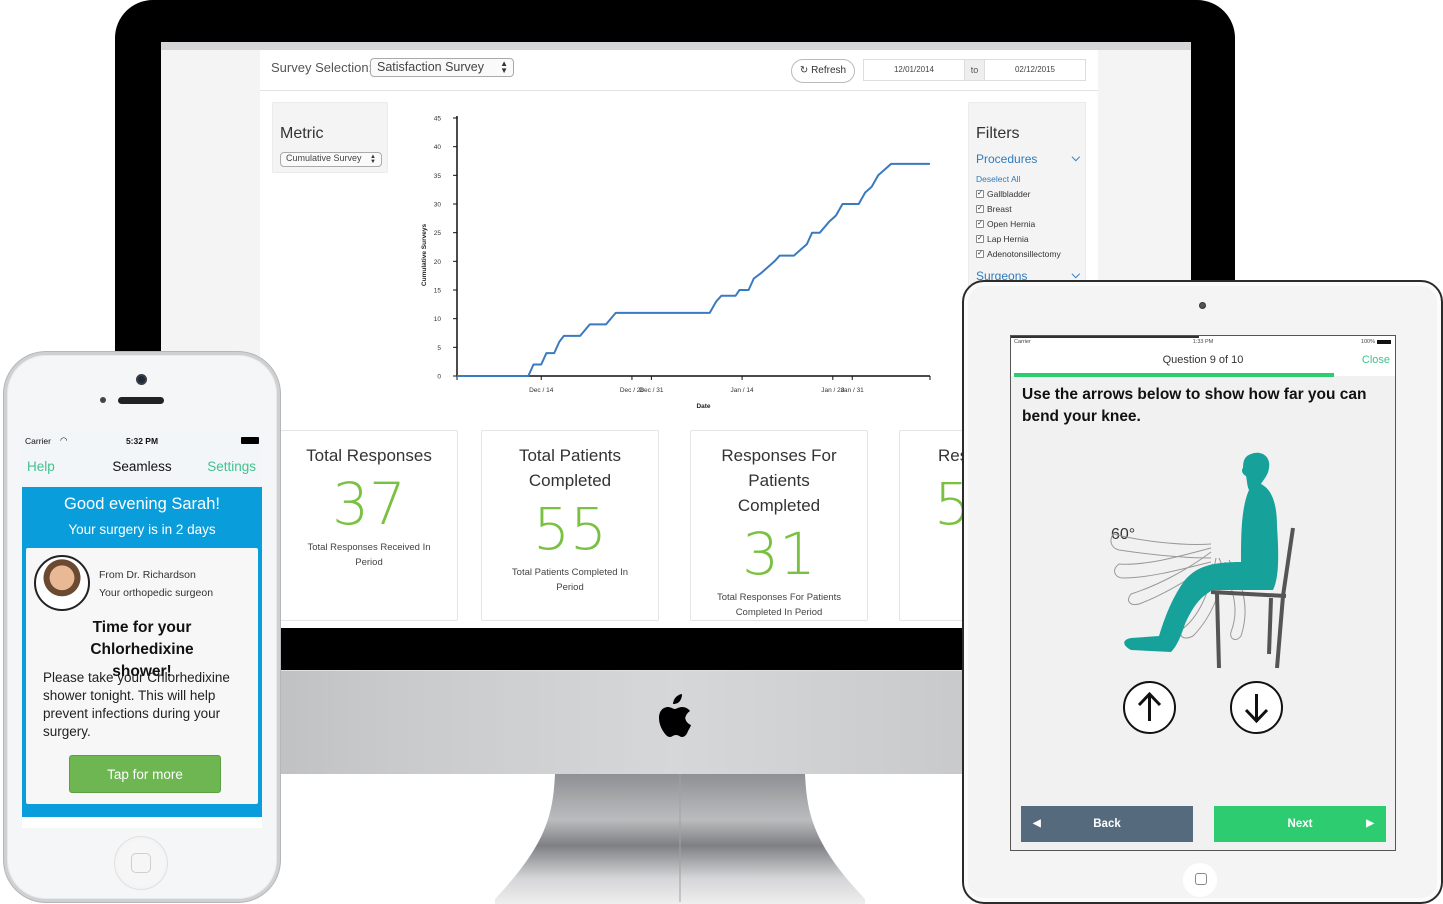 This screenshot has height=904, width=1443. What do you see at coordinates (504, 67) in the screenshot?
I see `select-arrows-icon: ▲ ▼` at bounding box center [504, 67].